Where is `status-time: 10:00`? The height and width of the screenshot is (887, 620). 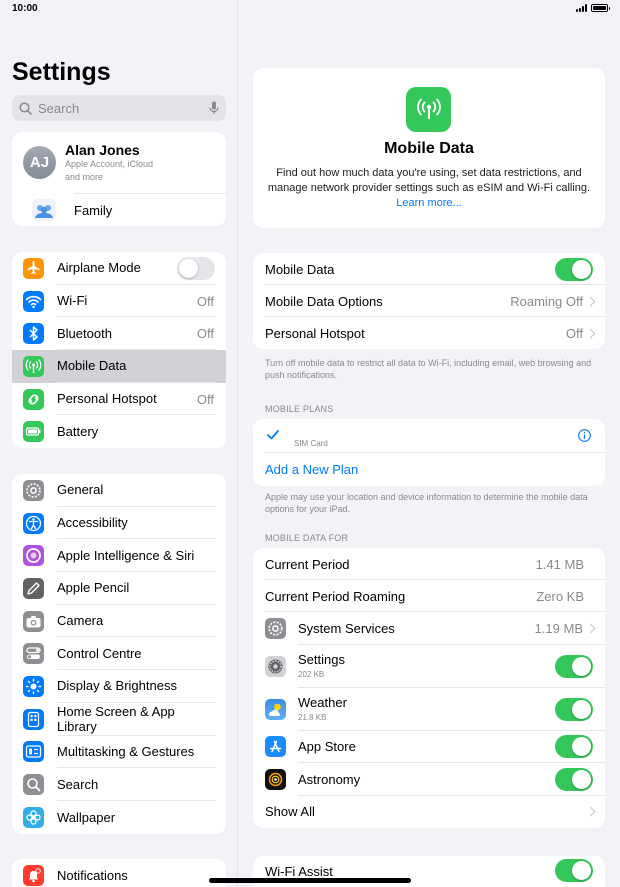 status-time: 10:00 is located at coordinates (25, 8).